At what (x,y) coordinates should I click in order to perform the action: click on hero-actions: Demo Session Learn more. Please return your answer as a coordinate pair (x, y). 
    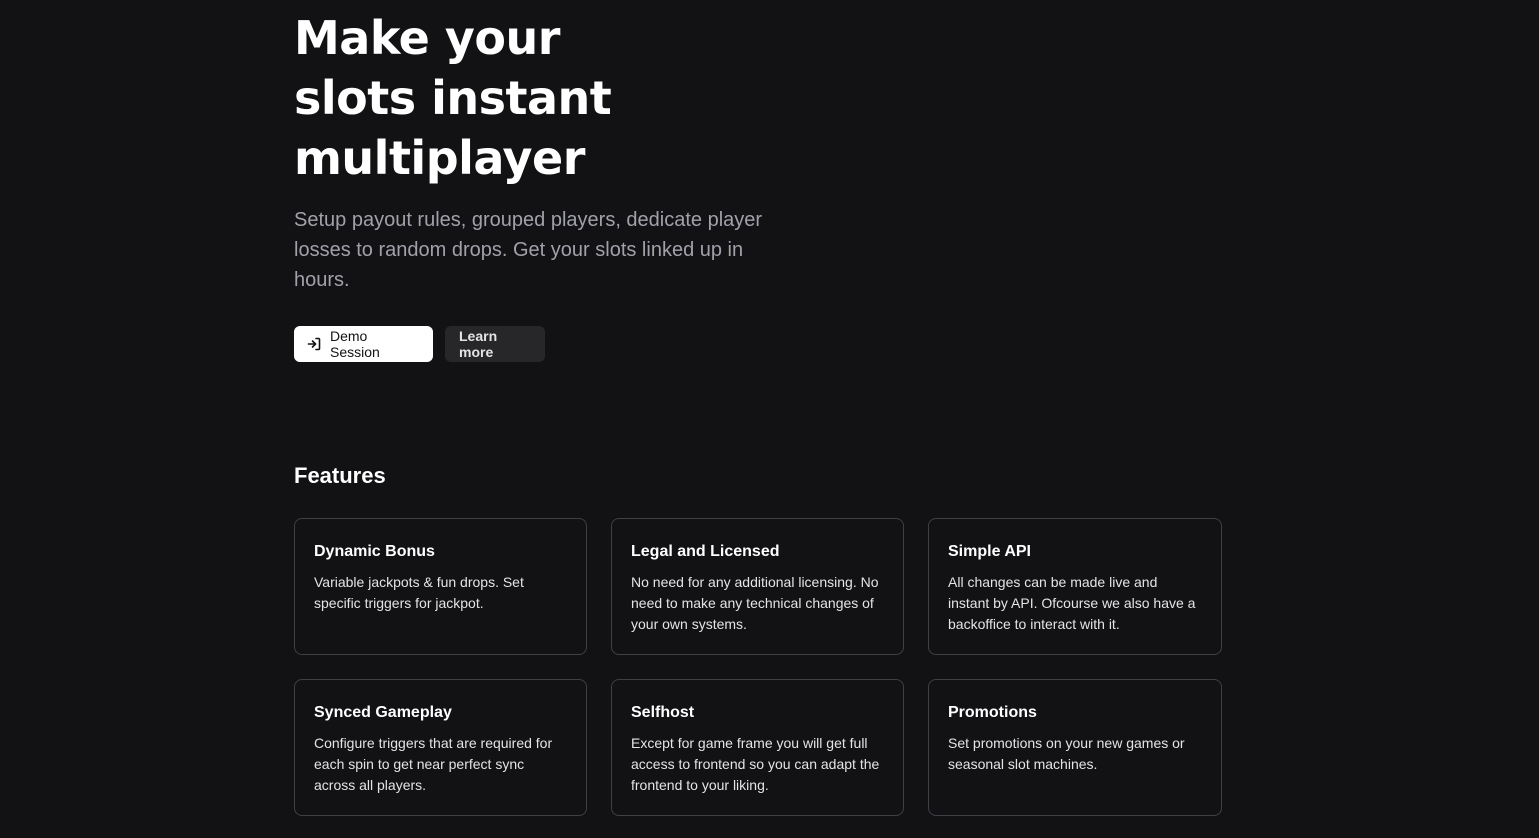
    Looking at the image, I should click on (419, 344).